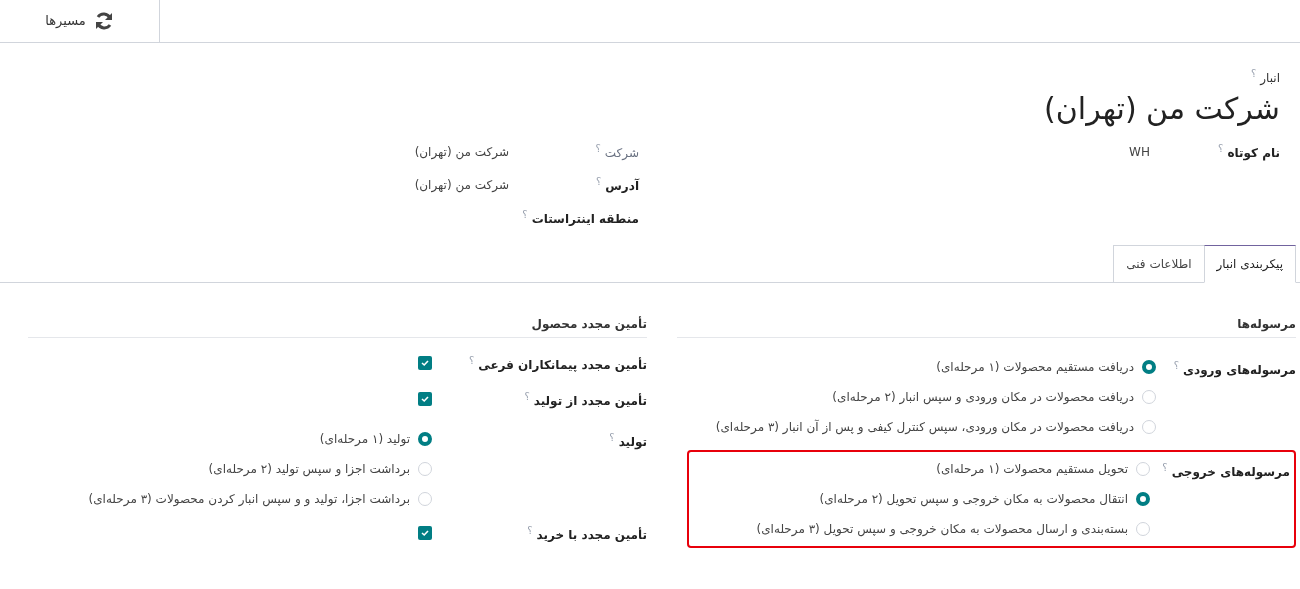 This screenshot has width=1300, height=589. Describe the element at coordinates (1253, 152) in the screenshot. I see `field-label: نام کوتاه` at that location.